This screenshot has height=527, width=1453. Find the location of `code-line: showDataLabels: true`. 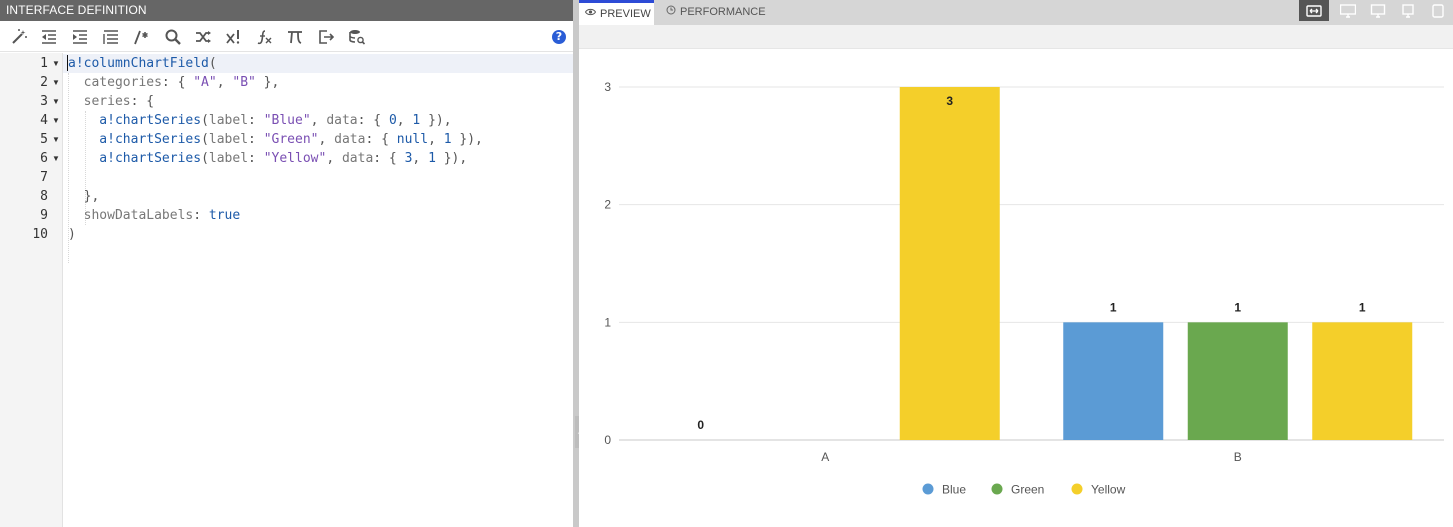

code-line: showDataLabels: true is located at coordinates (154, 215).